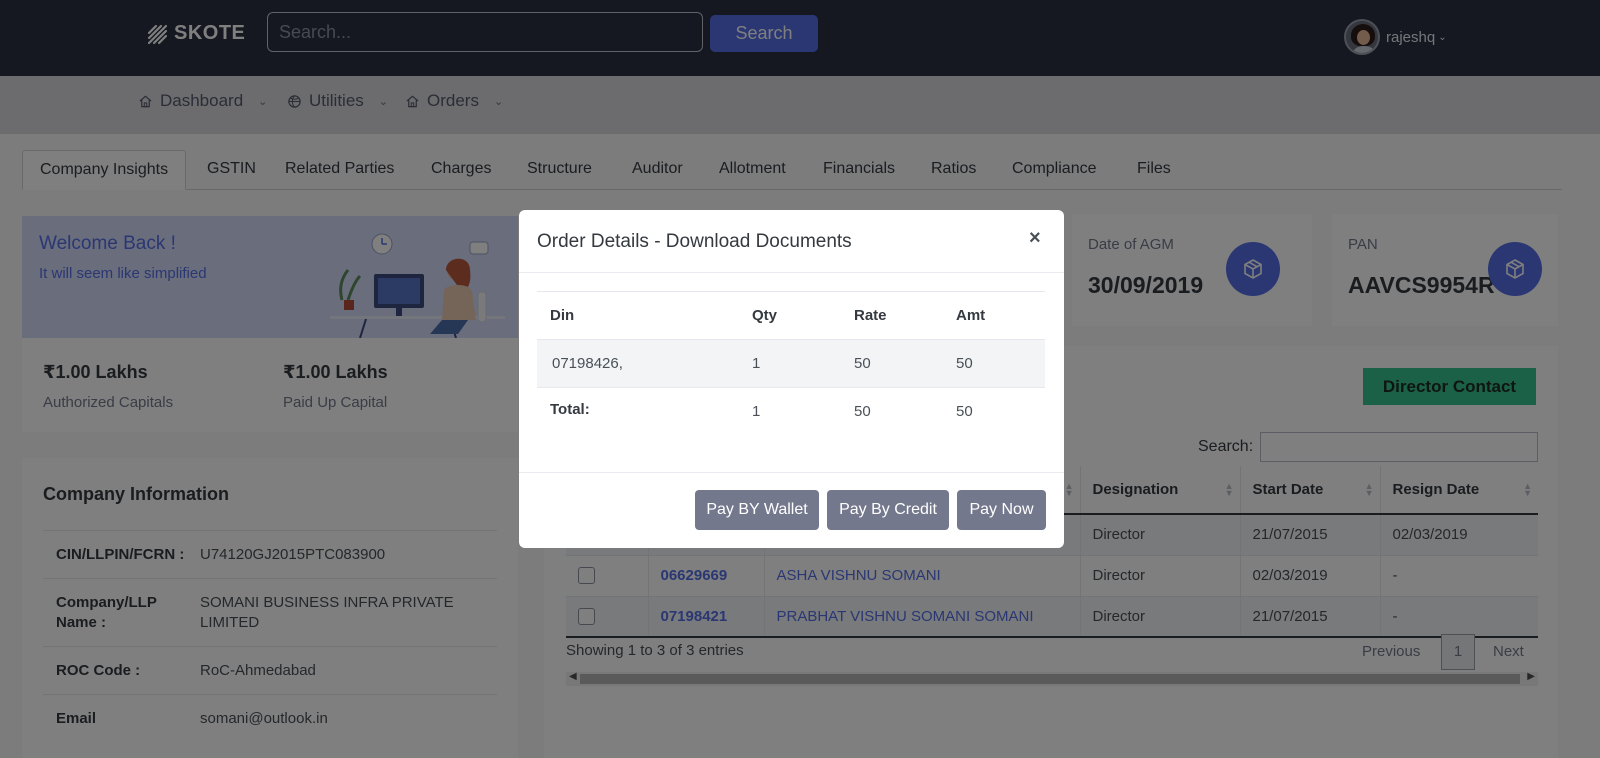 The width and height of the screenshot is (1600, 758). Describe the element at coordinates (888, 510) in the screenshot. I see `pay-by-credit-button: Pay By Credit` at that location.